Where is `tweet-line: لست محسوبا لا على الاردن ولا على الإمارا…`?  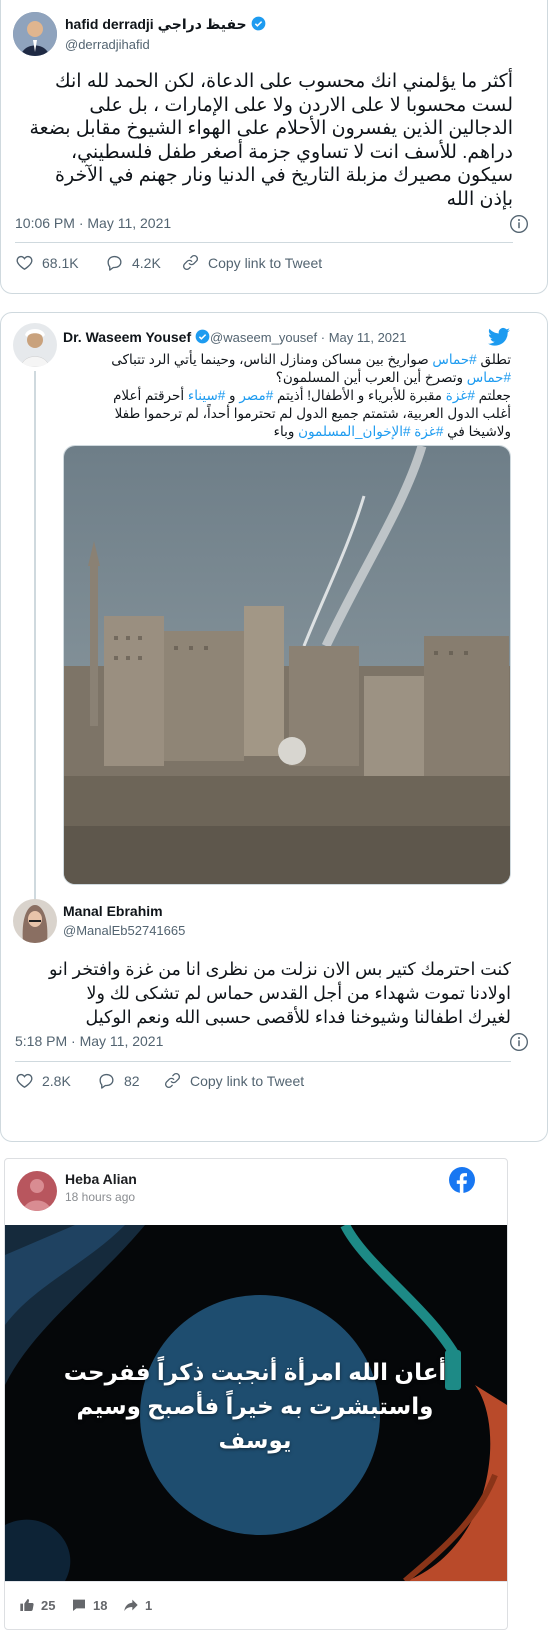 tweet-line: لست محسوبا لا على الاردن ولا على الإمارا… is located at coordinates (301, 105).